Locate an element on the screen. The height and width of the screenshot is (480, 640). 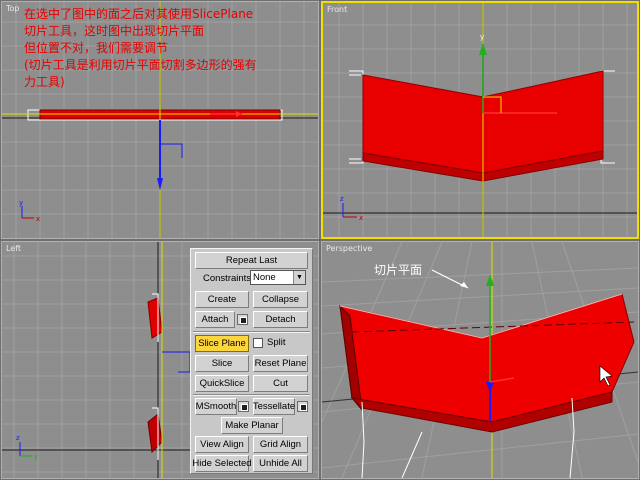
attach-settings-icon is located at coordinates (242, 319).